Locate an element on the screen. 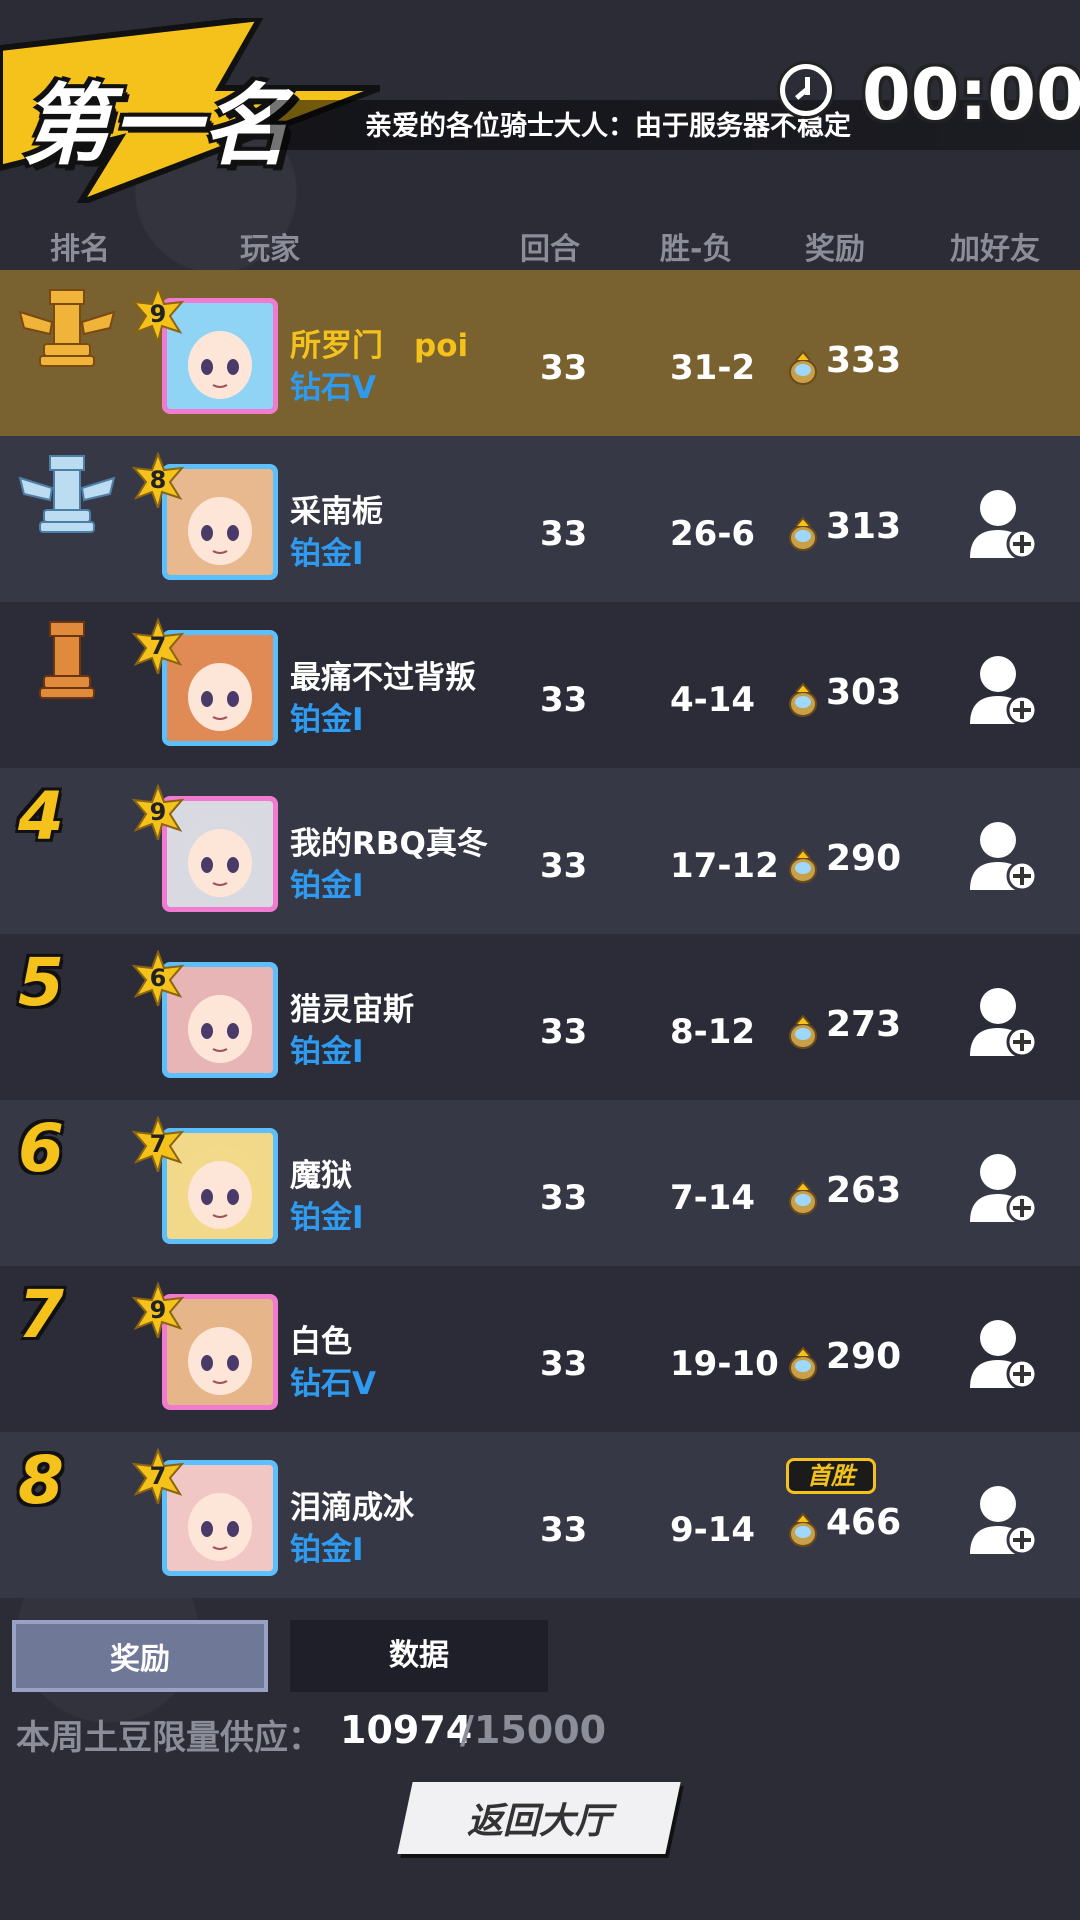 This screenshot has width=1080, height=1920. level-number: 6 is located at coordinates (158, 978).